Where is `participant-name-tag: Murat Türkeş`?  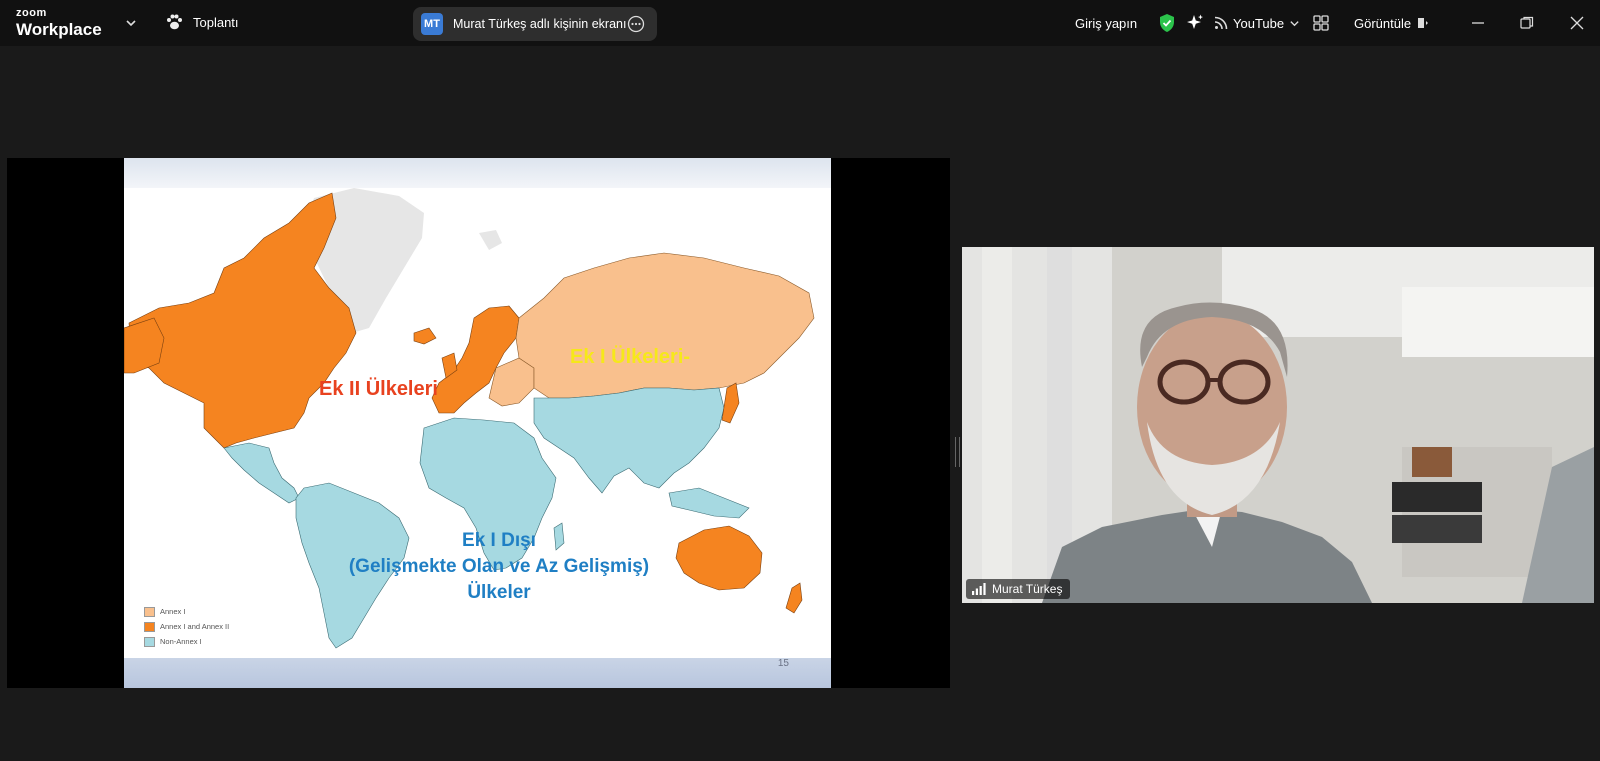
participant-name-tag: Murat Türkeş is located at coordinates (1018, 589).